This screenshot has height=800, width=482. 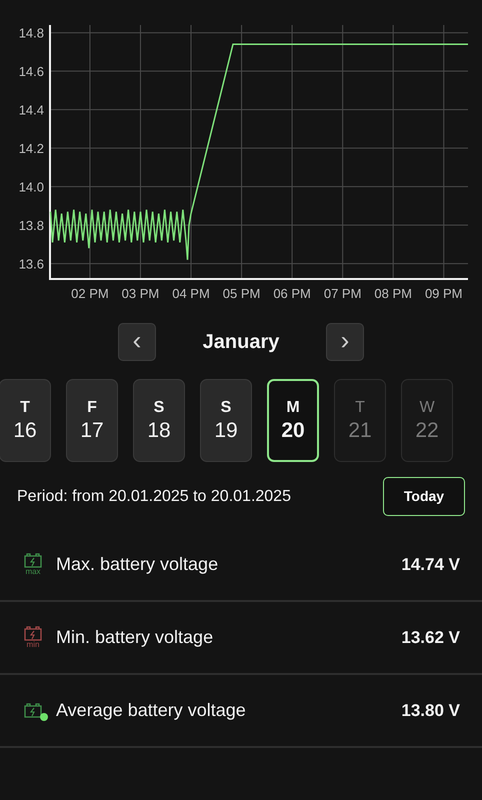 I want to click on metric-value: 13.80 V, so click(x=430, y=711).